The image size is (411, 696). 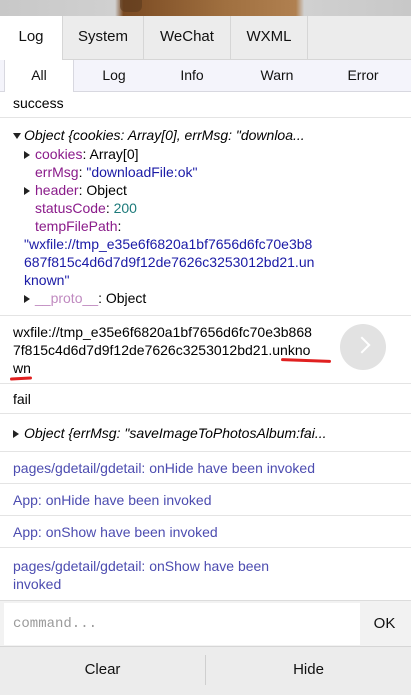 I want to click on prop-value: "downloadFile:ok", so click(x=142, y=172).